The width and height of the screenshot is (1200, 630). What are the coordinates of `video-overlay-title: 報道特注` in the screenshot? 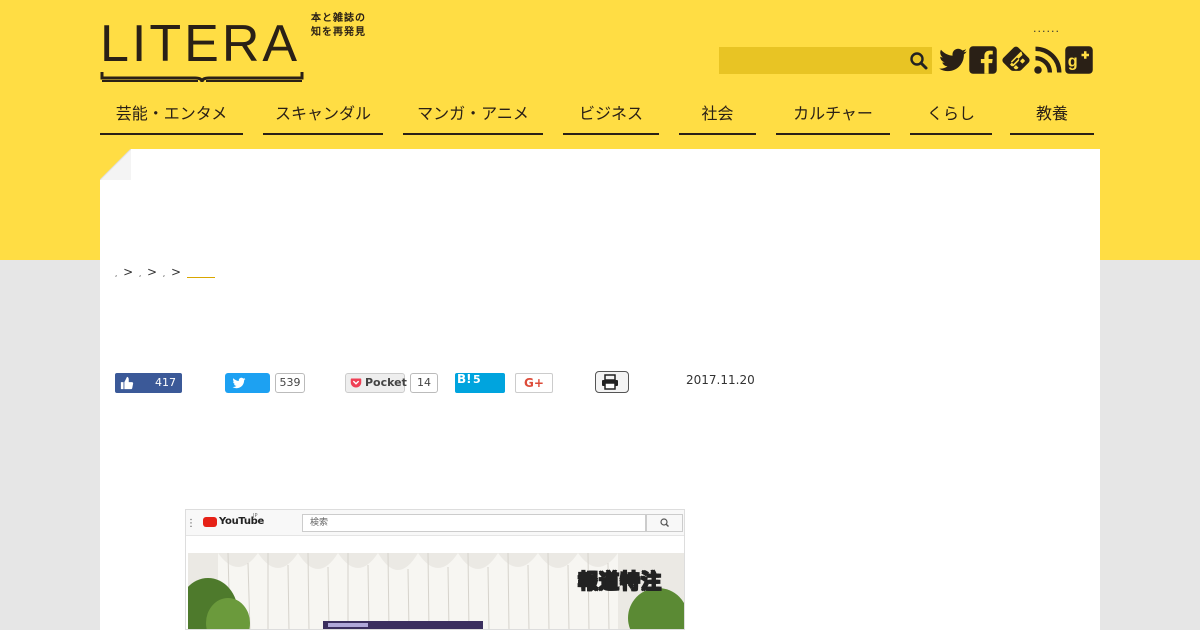 It's located at (620, 581).